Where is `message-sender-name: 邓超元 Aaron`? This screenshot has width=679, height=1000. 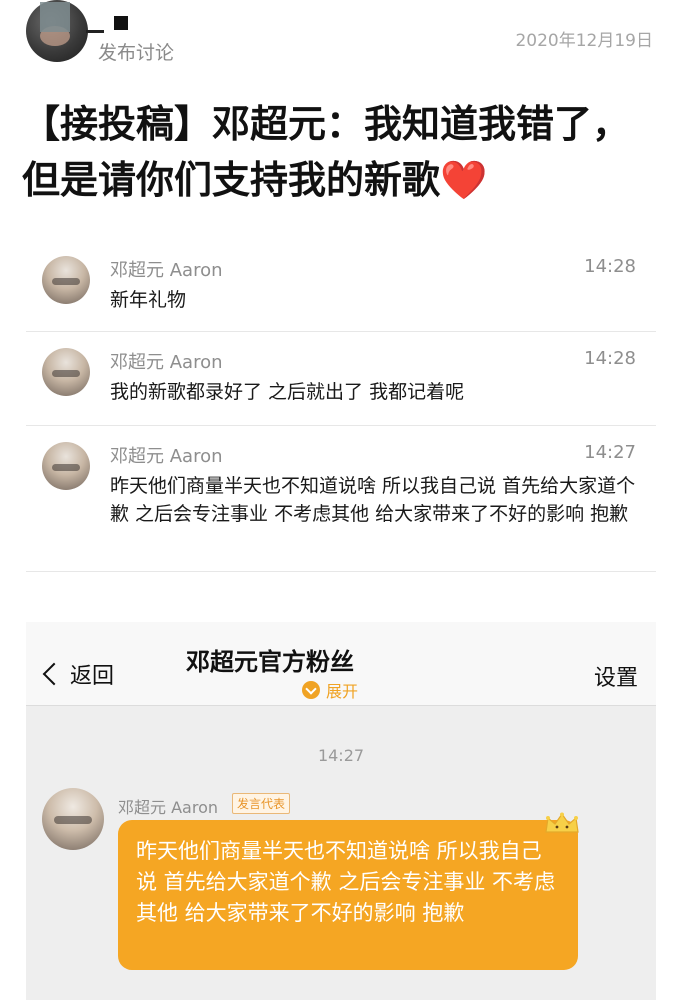 message-sender-name: 邓超元 Aaron is located at coordinates (168, 807).